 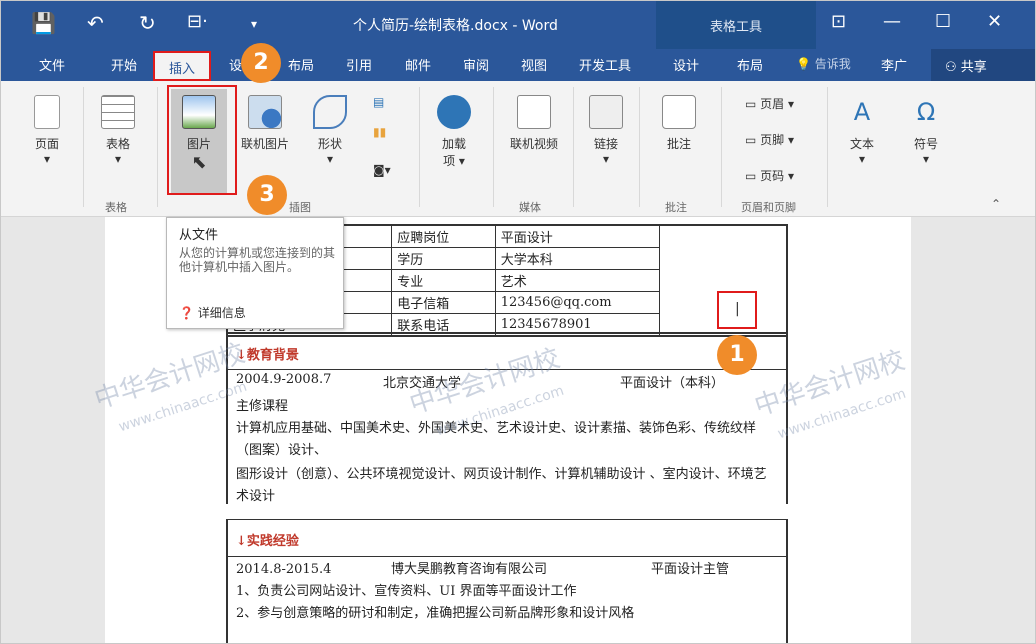 What do you see at coordinates (476, 64) in the screenshot?
I see `tab-review: 审阅` at bounding box center [476, 64].